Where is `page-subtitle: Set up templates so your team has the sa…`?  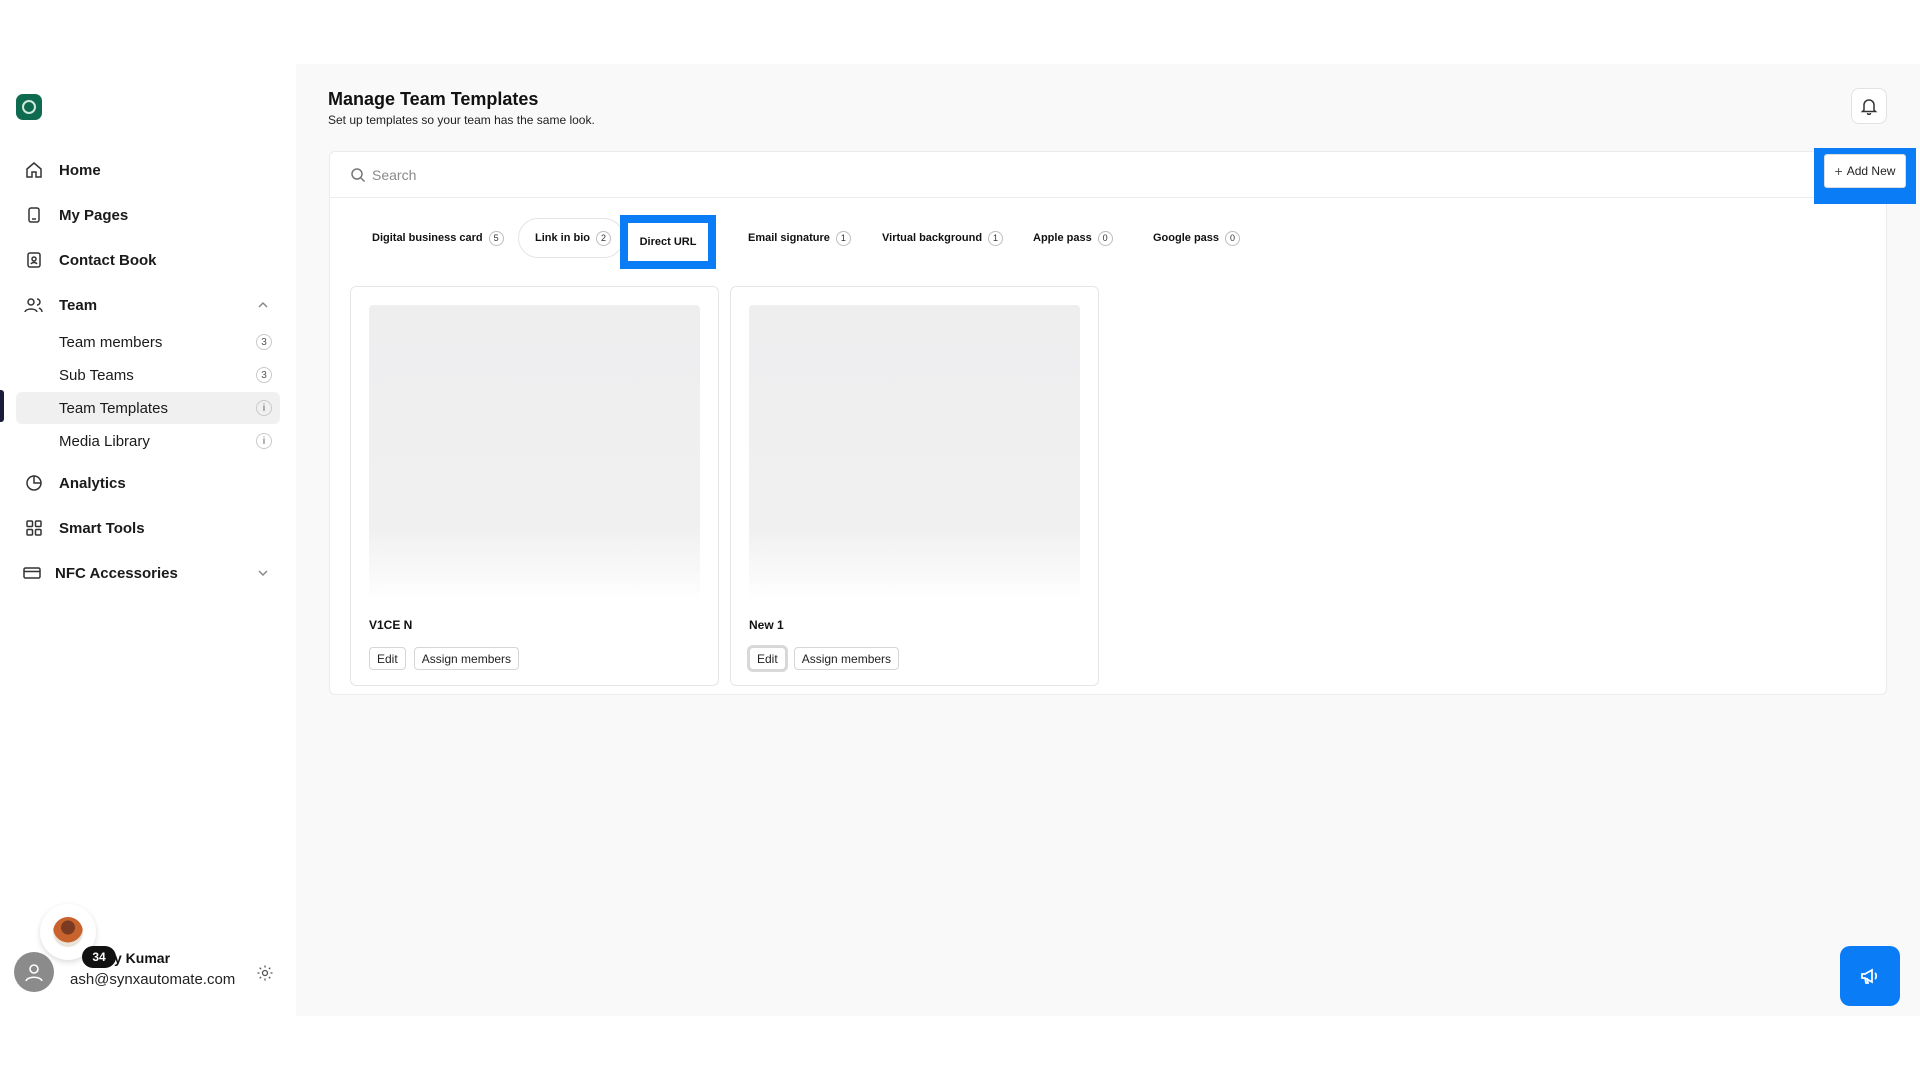 page-subtitle: Set up templates so your team has the sa… is located at coordinates (461, 120).